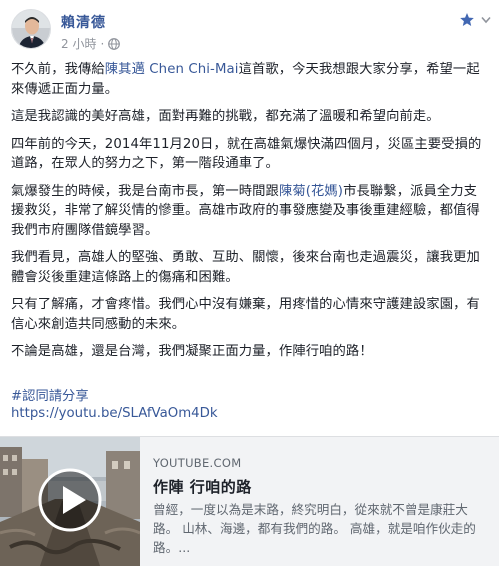 The width and height of the screenshot is (499, 566). I want to click on link-card-domain: YOUTUBE.COM, so click(197, 463).